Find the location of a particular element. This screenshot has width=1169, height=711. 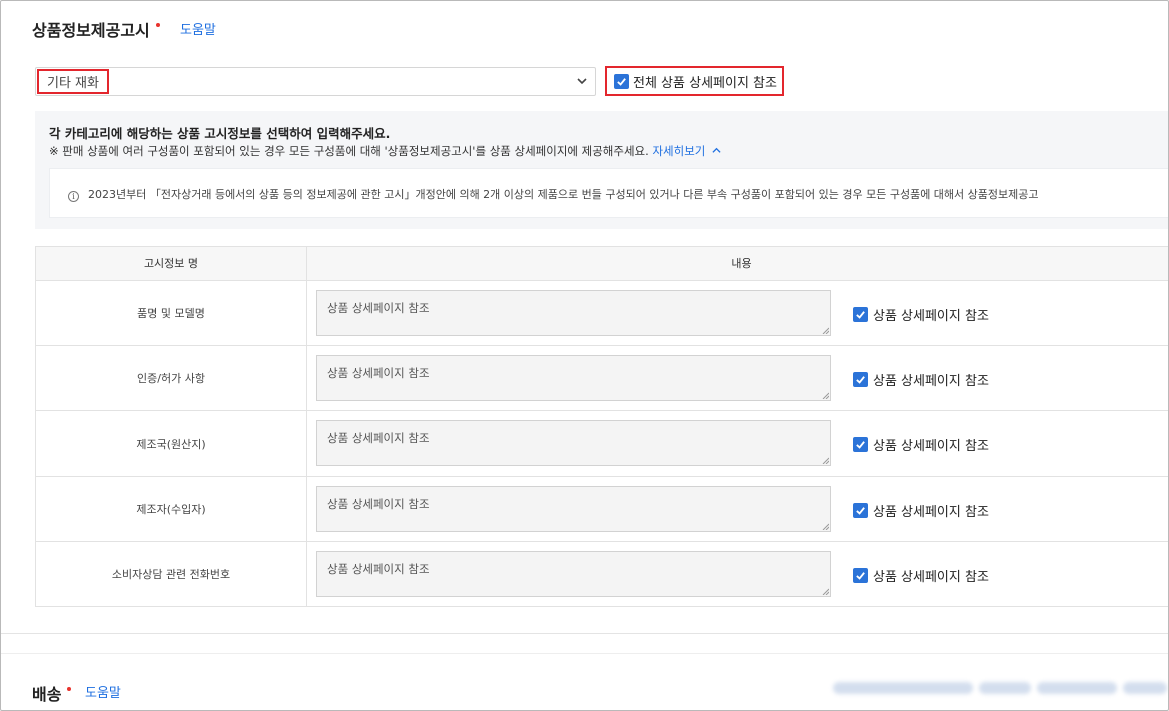

table-header: 고시정보 명 내용 is located at coordinates (602, 264).